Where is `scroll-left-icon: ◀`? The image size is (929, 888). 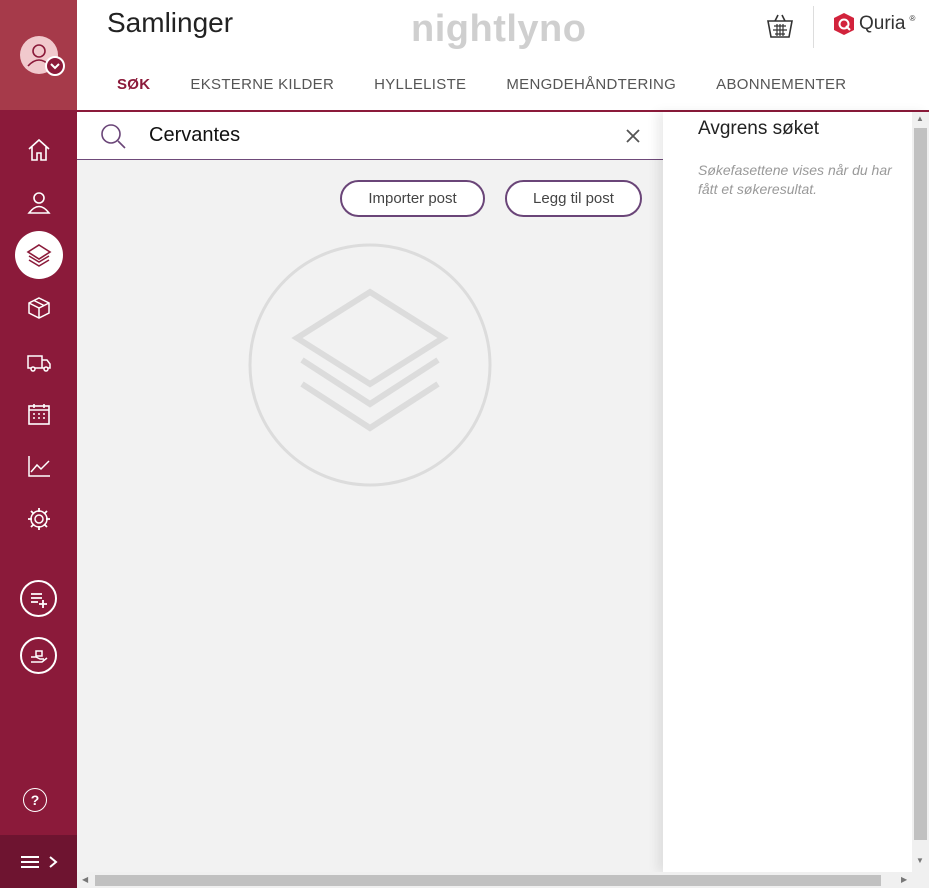 scroll-left-icon: ◀ is located at coordinates (85, 879).